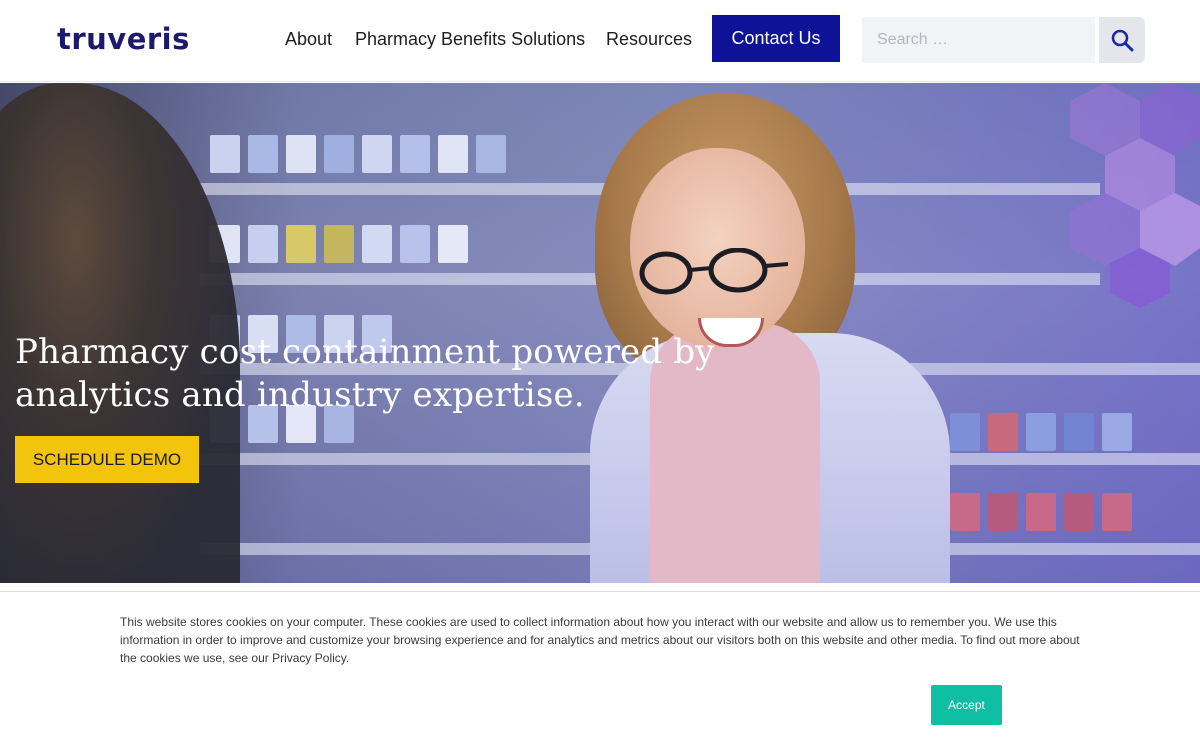  I want to click on truveris-logo: truveris, so click(123, 39).